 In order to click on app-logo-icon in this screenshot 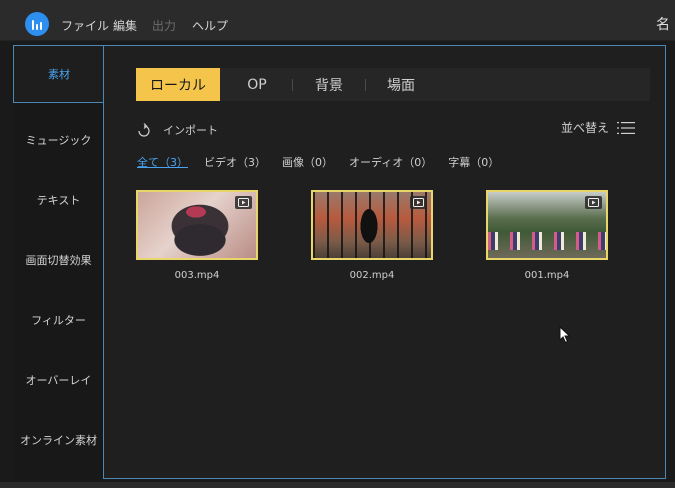, I will do `click(37, 24)`.